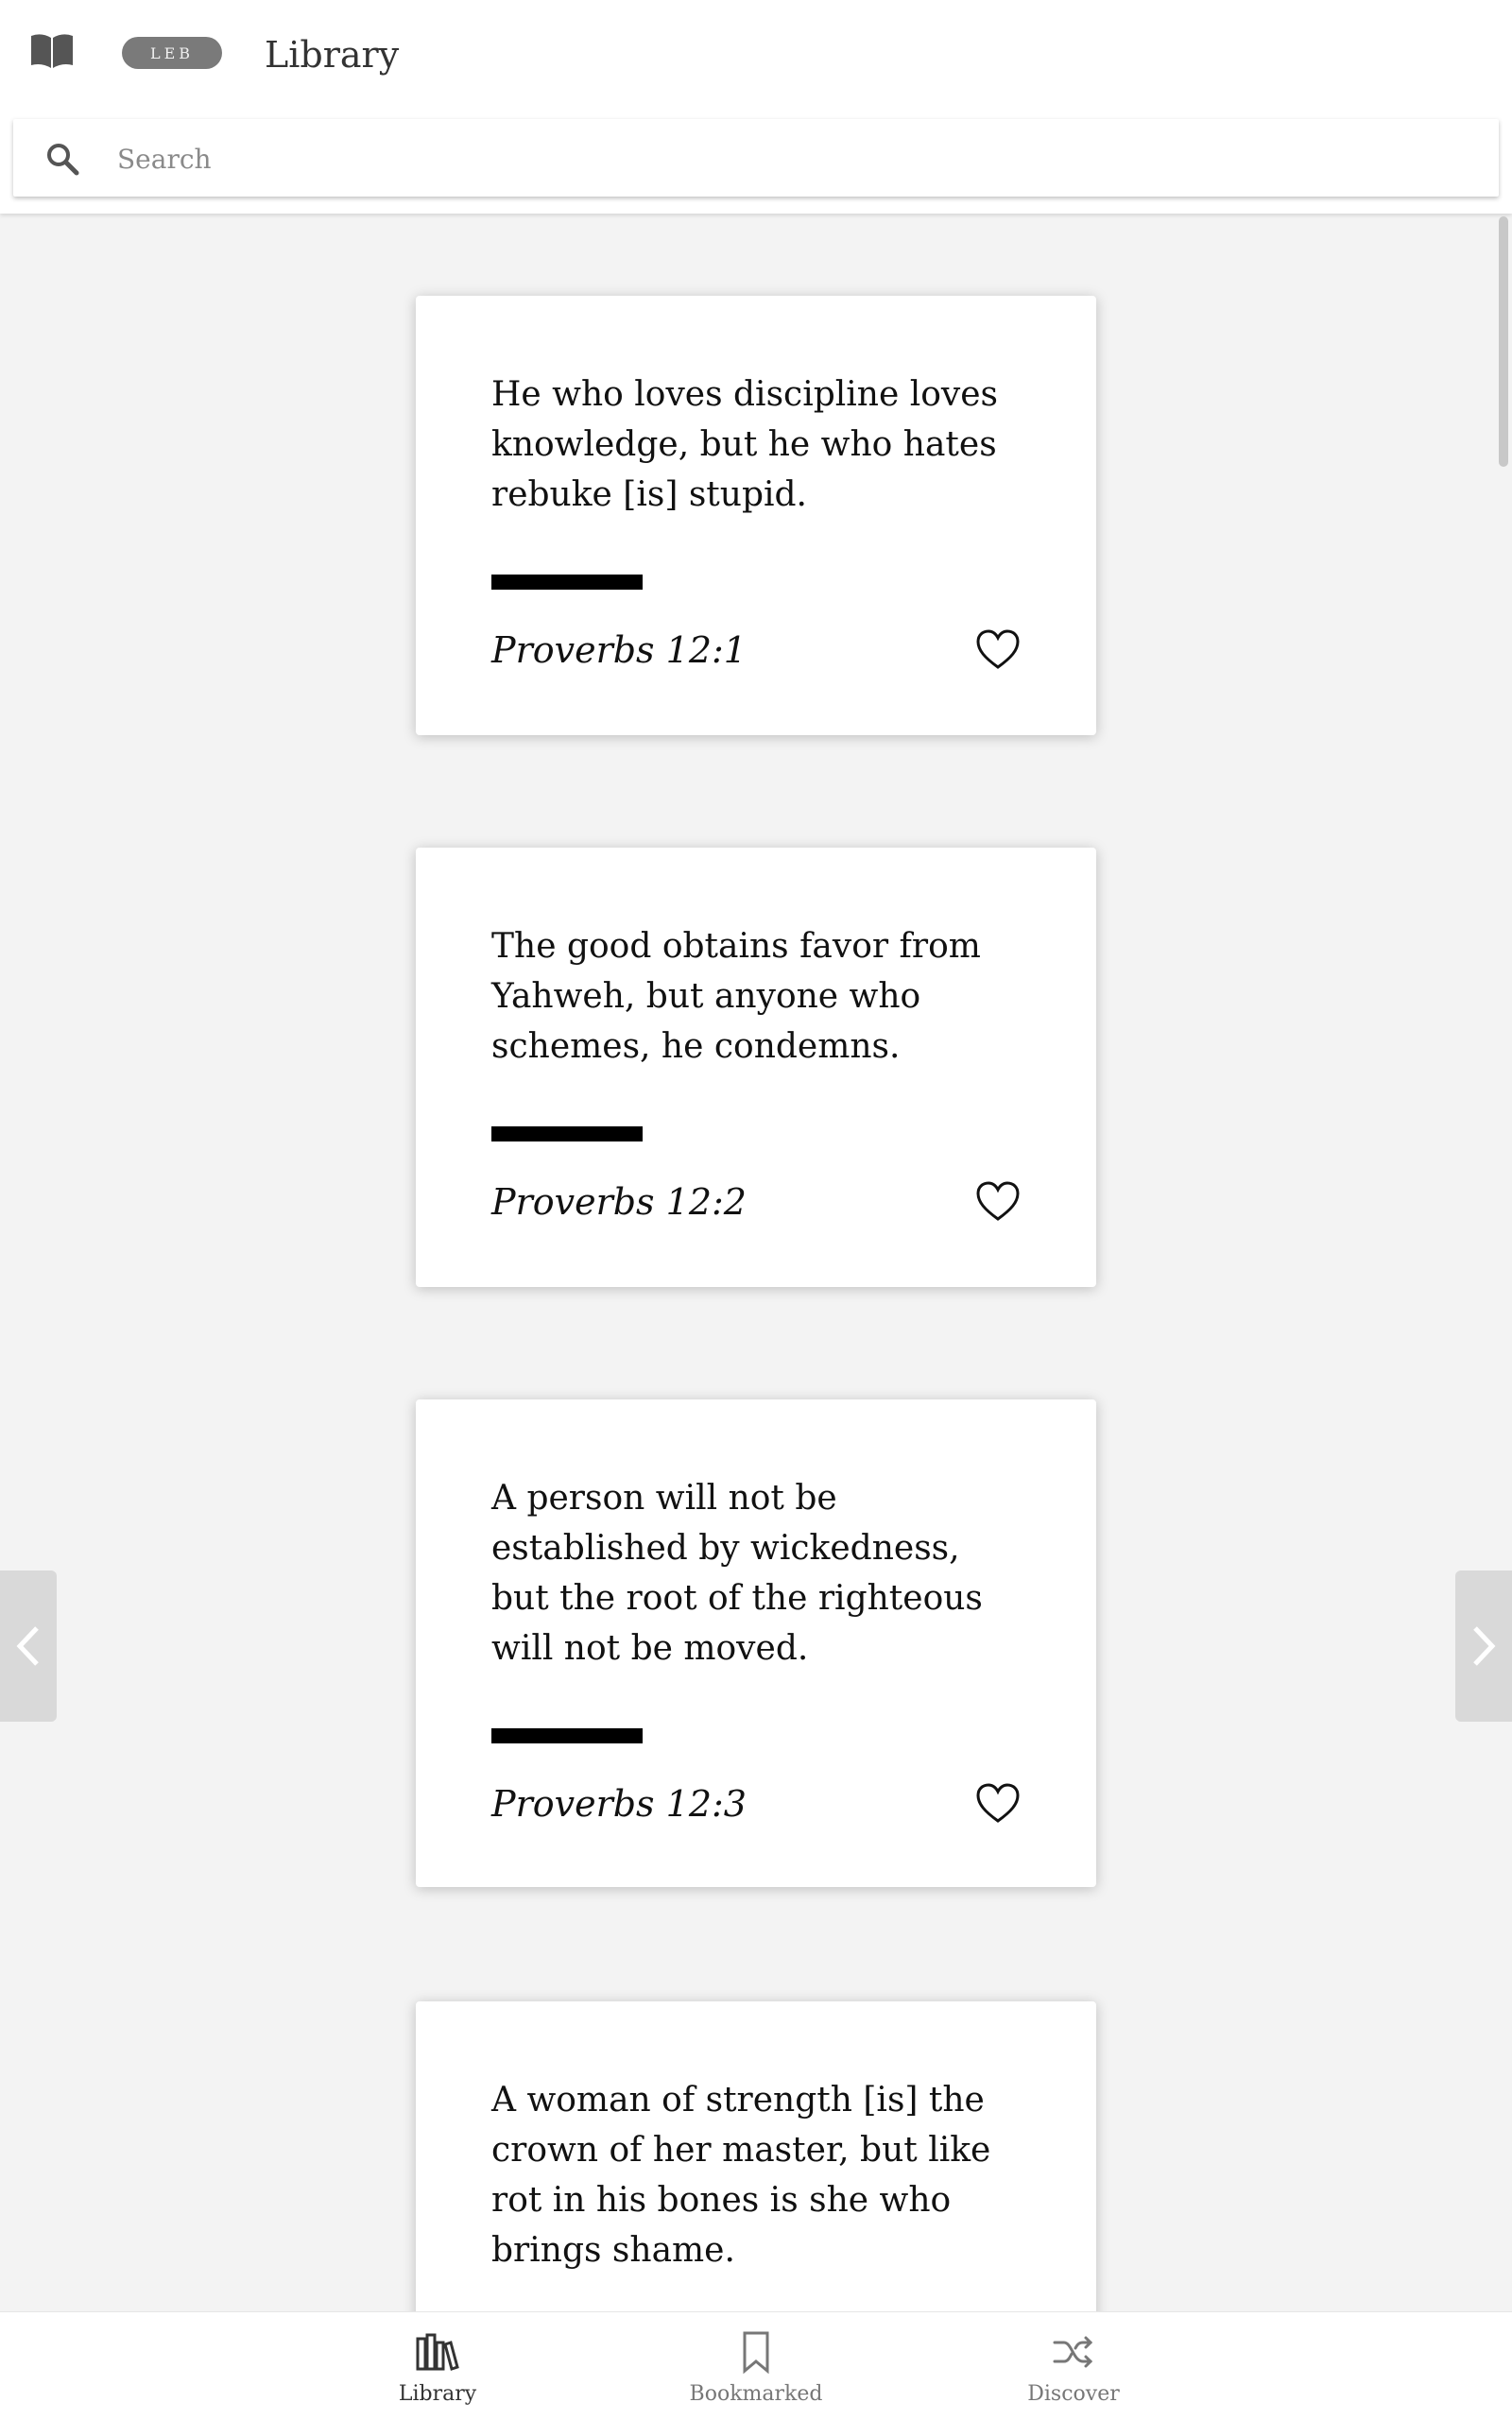 The image size is (1512, 2420). Describe the element at coordinates (756, 1204) in the screenshot. I see `card-footer: Proverbs 12:2` at that location.